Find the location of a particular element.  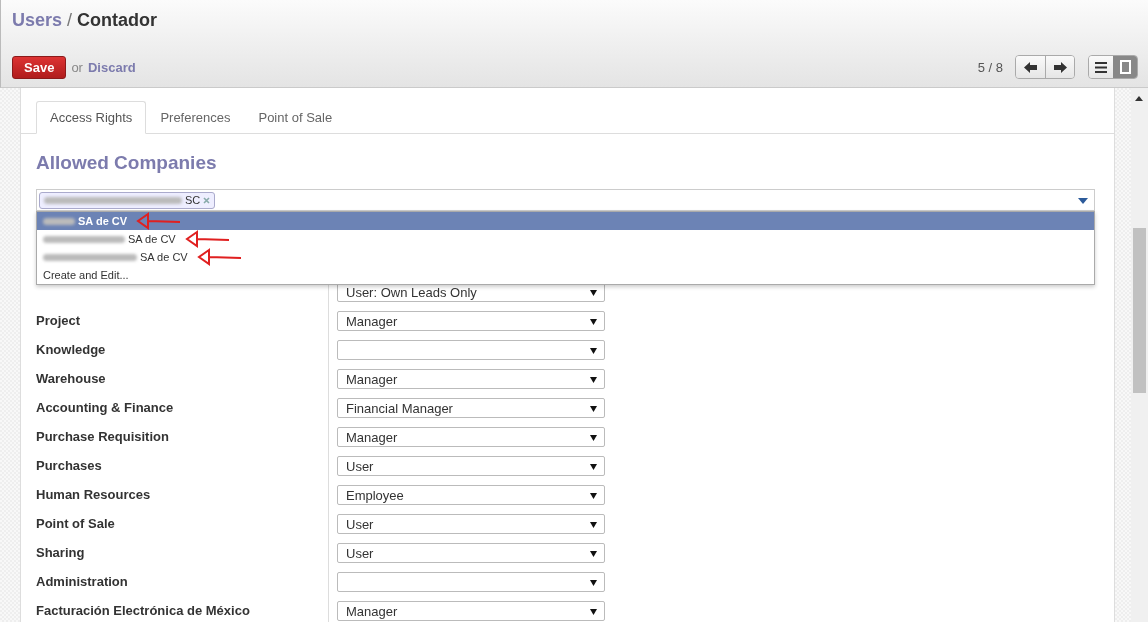

list-view-button is located at coordinates (1101, 67).